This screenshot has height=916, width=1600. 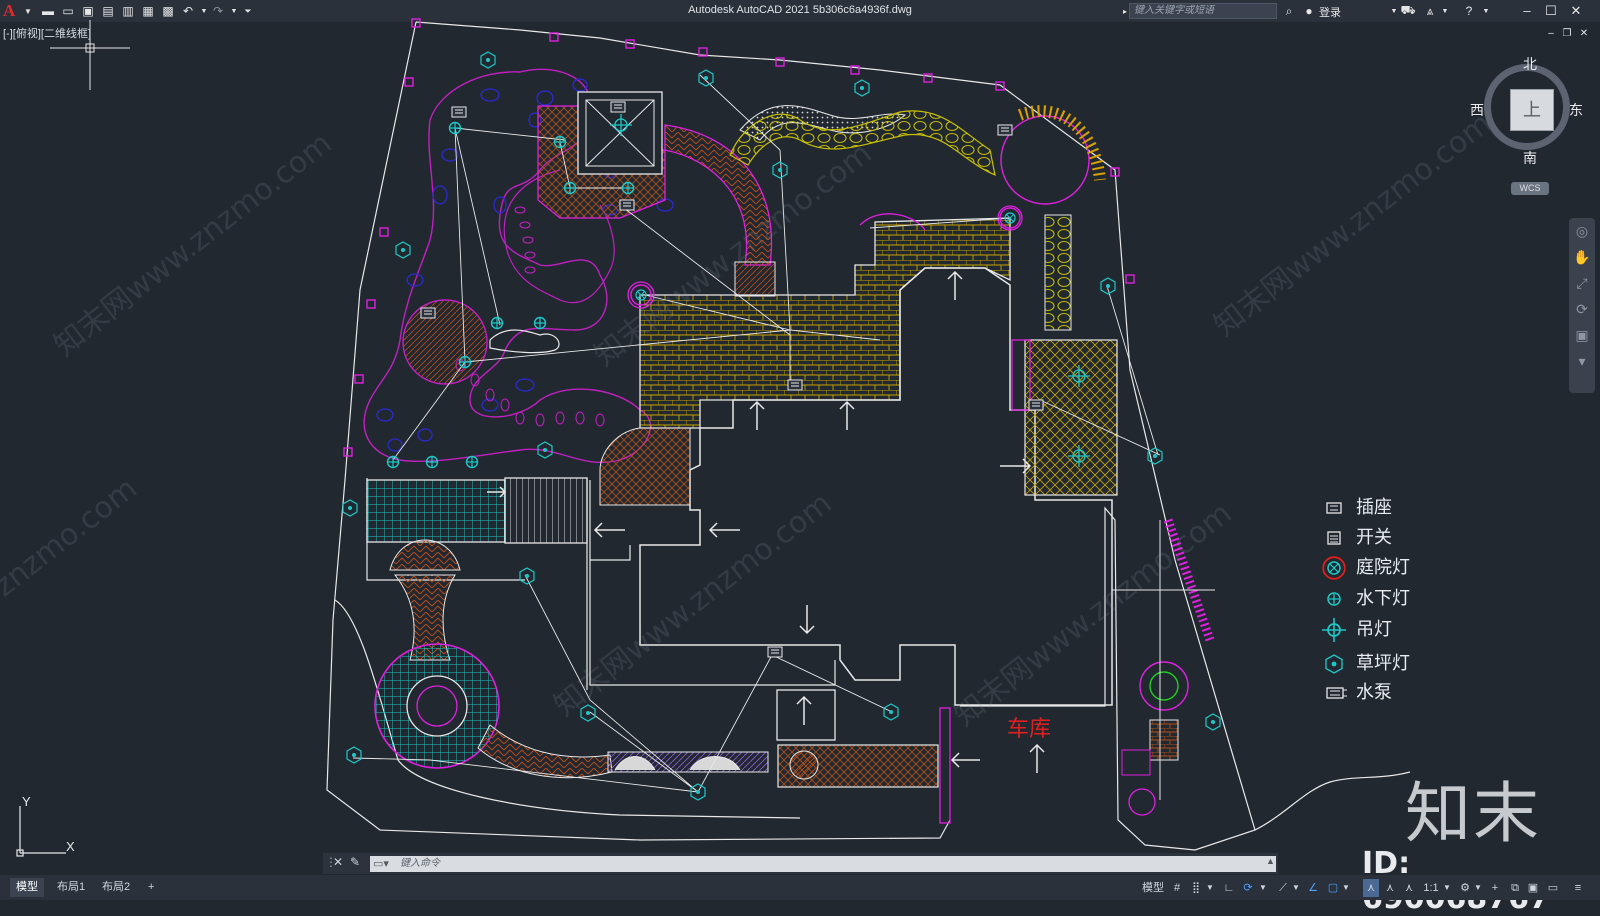 What do you see at coordinates (1196, 888) in the screenshot?
I see `snap-icon: ⣿` at bounding box center [1196, 888].